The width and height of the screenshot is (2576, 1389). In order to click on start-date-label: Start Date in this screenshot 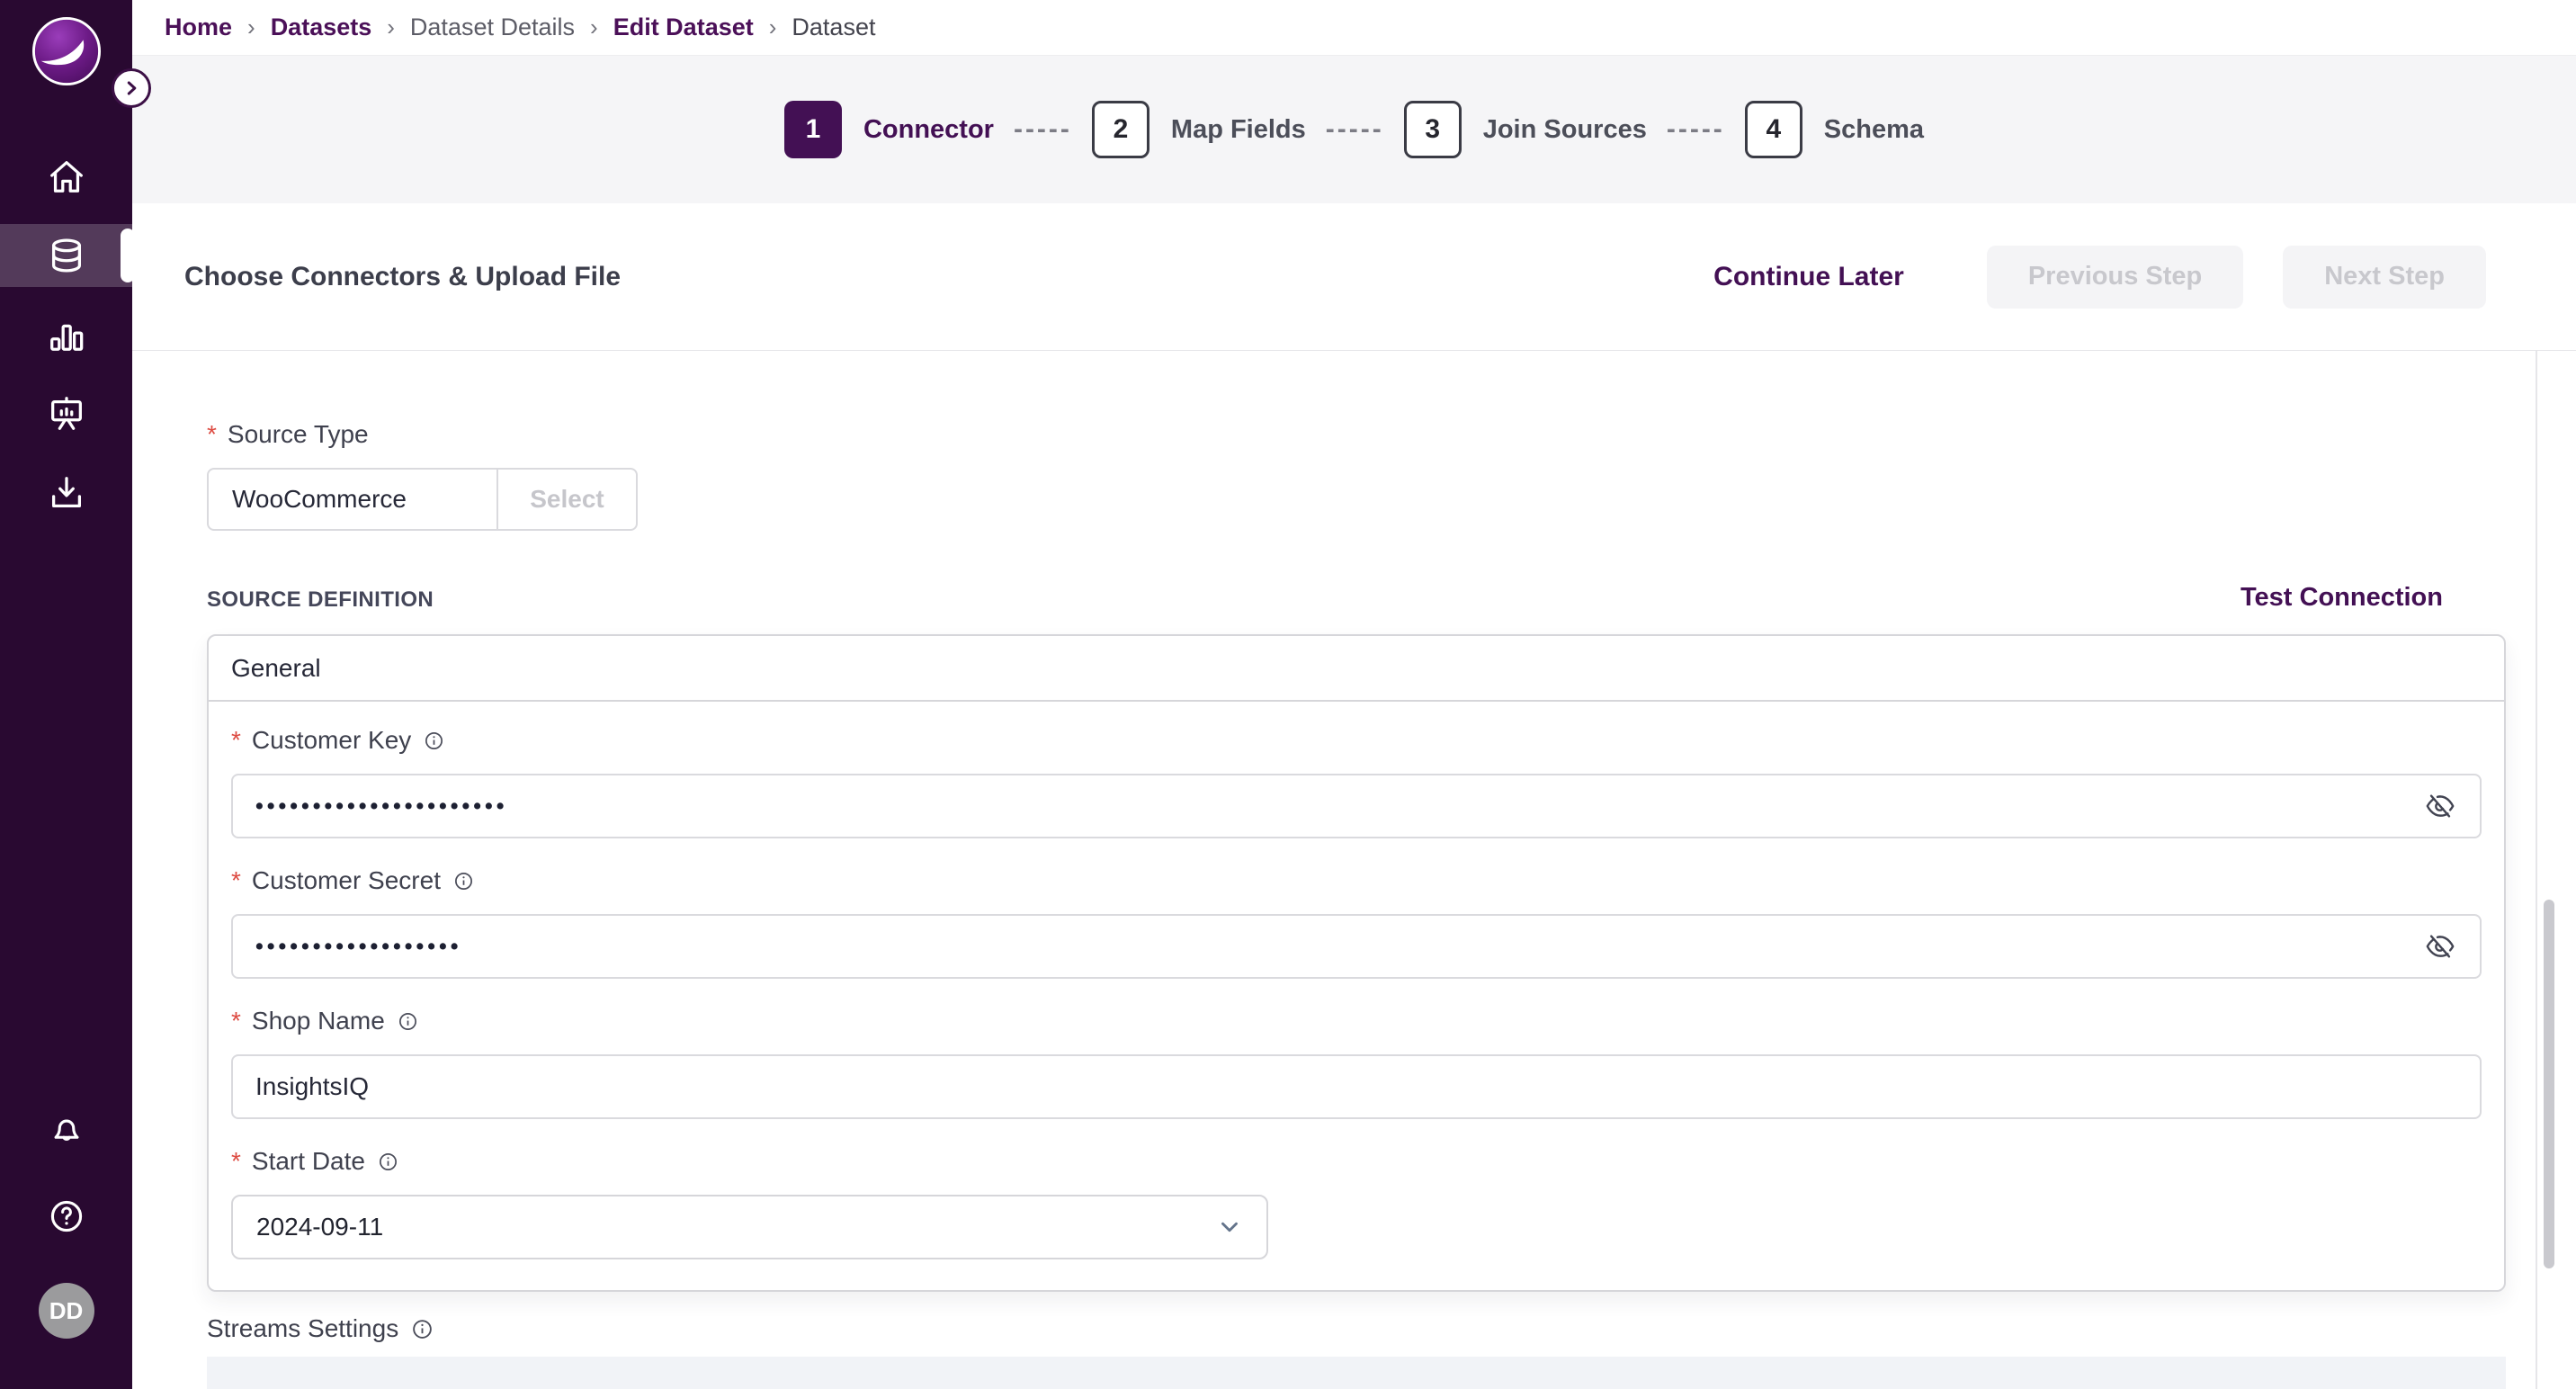, I will do `click(308, 1161)`.